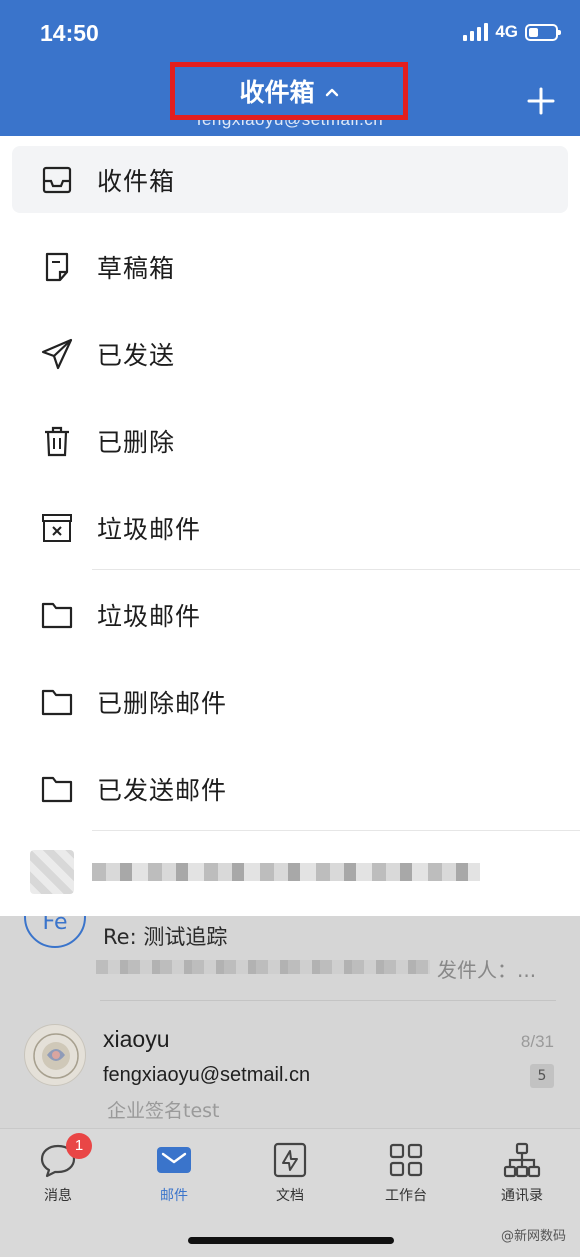 Image resolution: width=580 pixels, height=1257 pixels. I want to click on tab-label: 文档, so click(290, 1196).